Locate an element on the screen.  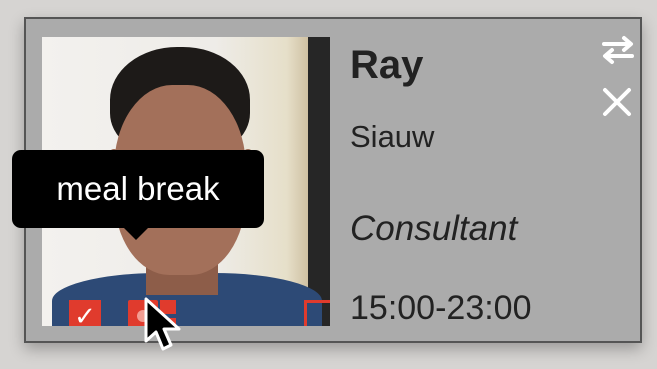
employee-role: Consultant is located at coordinates (434, 228).